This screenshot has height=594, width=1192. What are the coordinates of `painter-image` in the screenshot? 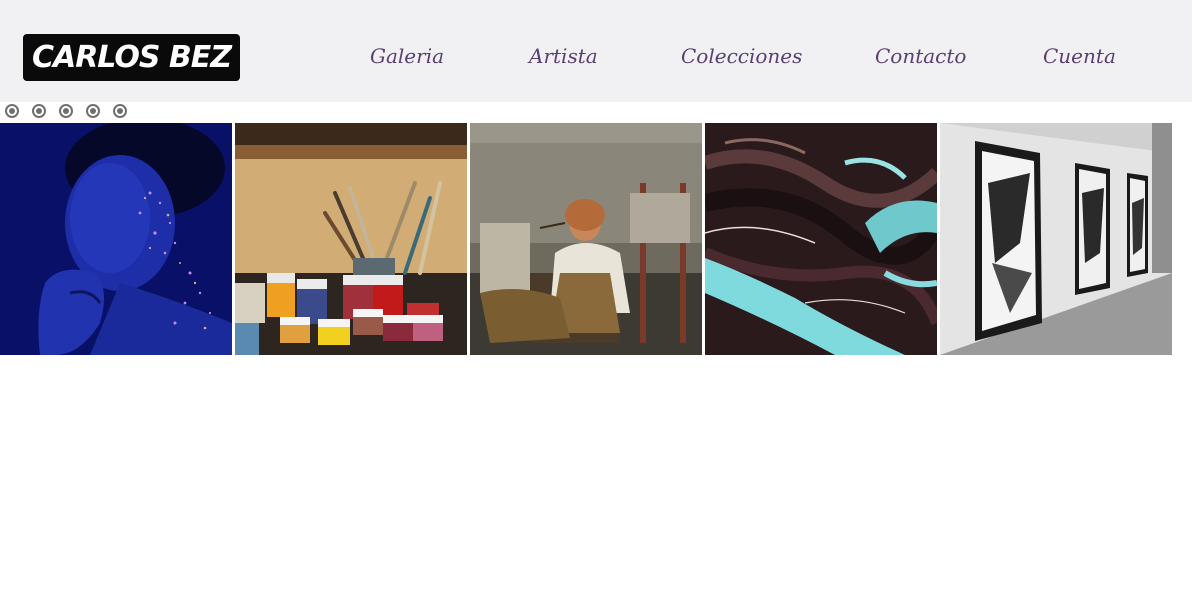 It's located at (586, 239).